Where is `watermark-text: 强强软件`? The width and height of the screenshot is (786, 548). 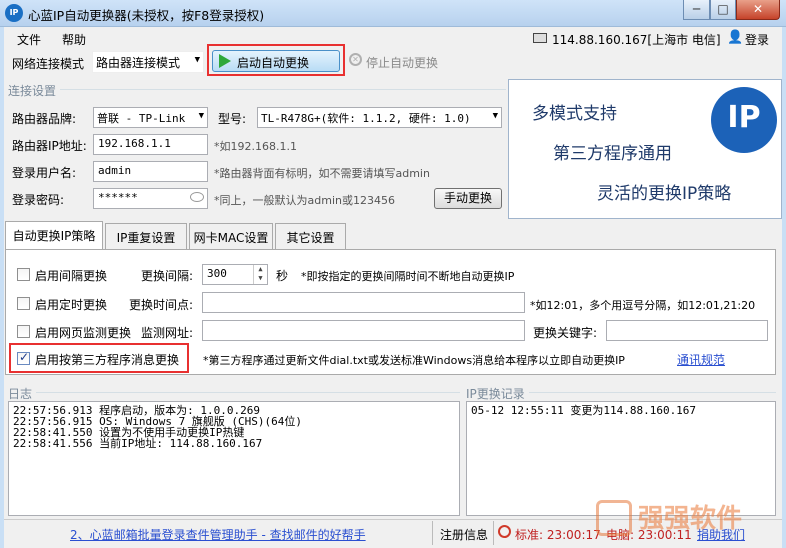
watermark-text: 强强软件 is located at coordinates (690, 519).